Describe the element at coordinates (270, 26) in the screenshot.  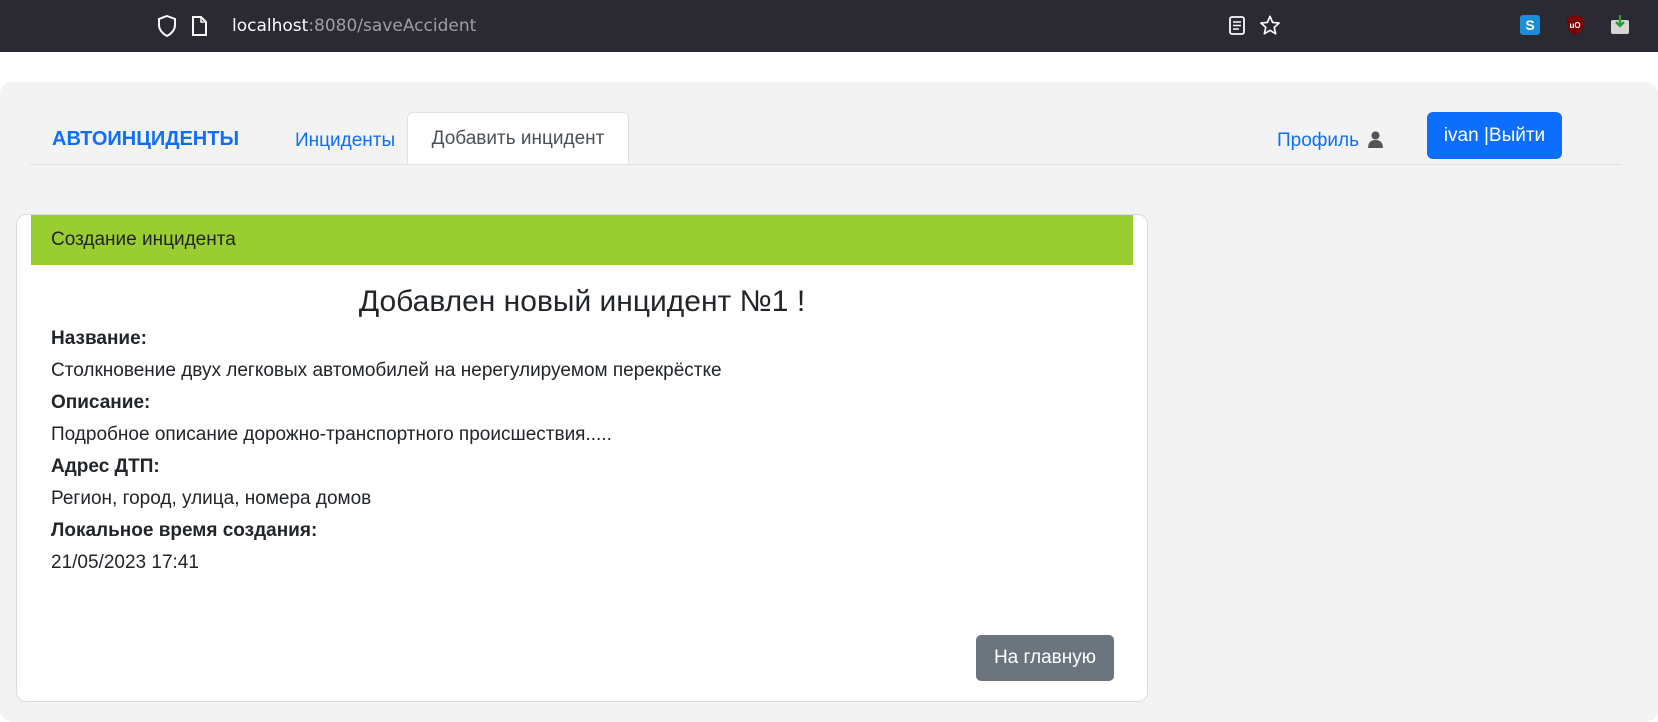
I see `url-host: localhost` at that location.